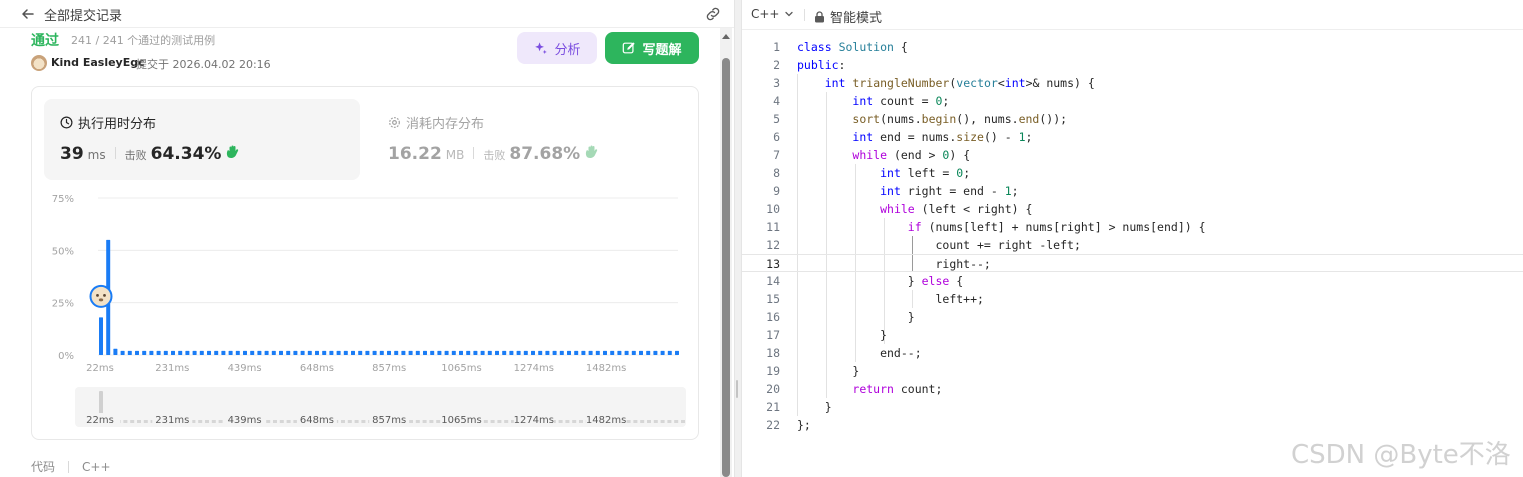 This screenshot has height=477, width=1523. What do you see at coordinates (652, 48) in the screenshot?
I see `write-solution-button: 写题解` at bounding box center [652, 48].